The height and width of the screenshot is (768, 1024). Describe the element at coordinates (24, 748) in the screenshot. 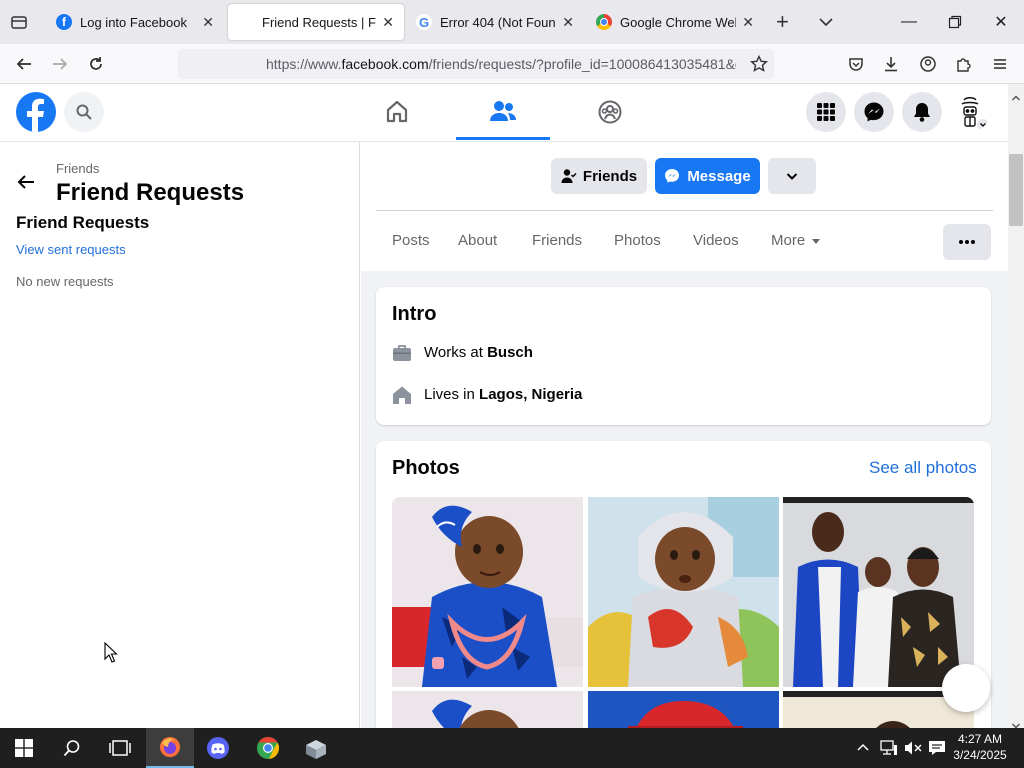

I see `windows-start-icon` at that location.